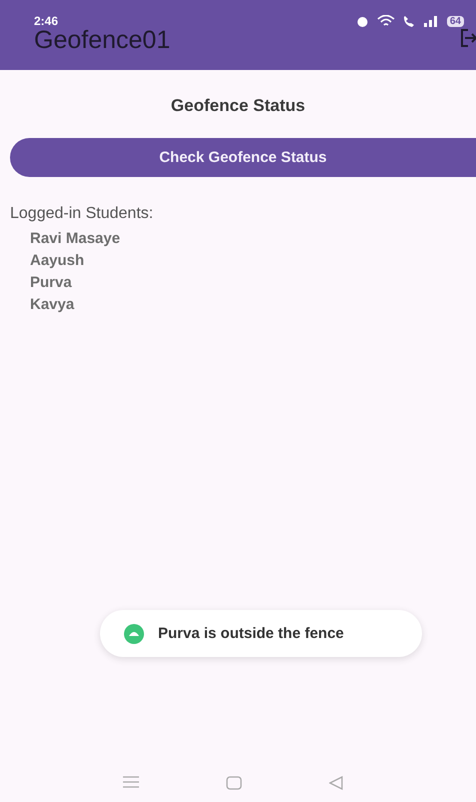  What do you see at coordinates (51, 282) in the screenshot?
I see `student-name: Purva` at bounding box center [51, 282].